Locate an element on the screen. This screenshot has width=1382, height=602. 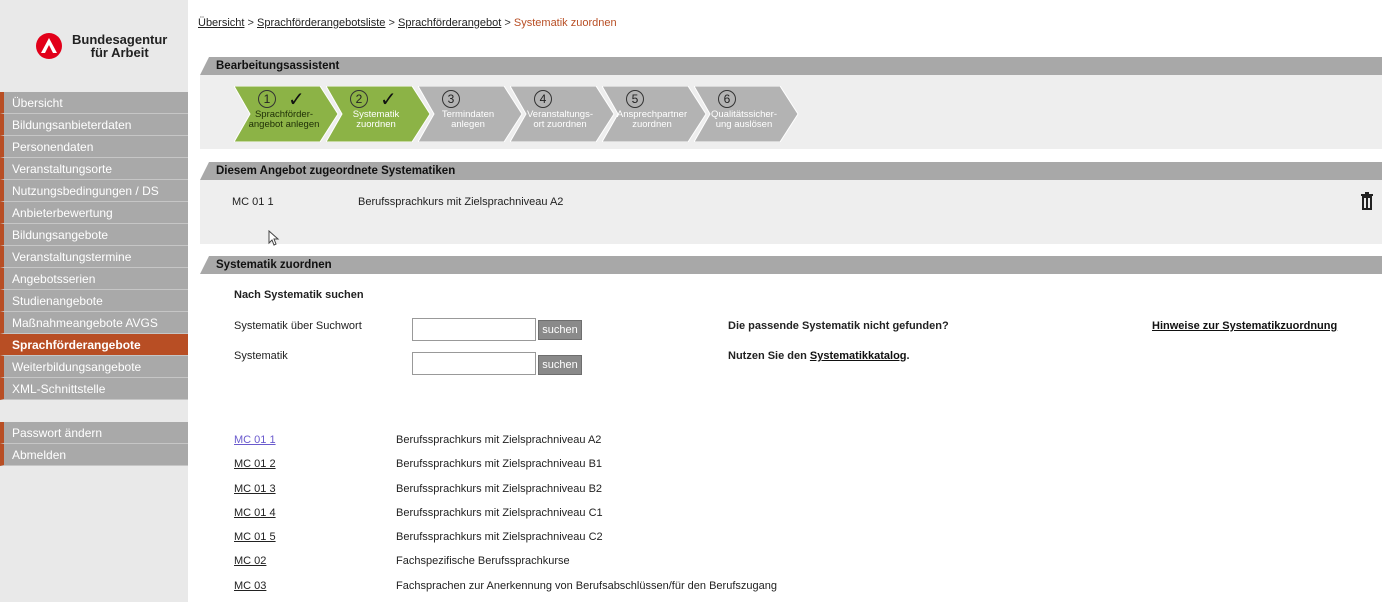
result-description: Berufssprachkurs mit Zielsprachniveau B2 is located at coordinates (499, 488).